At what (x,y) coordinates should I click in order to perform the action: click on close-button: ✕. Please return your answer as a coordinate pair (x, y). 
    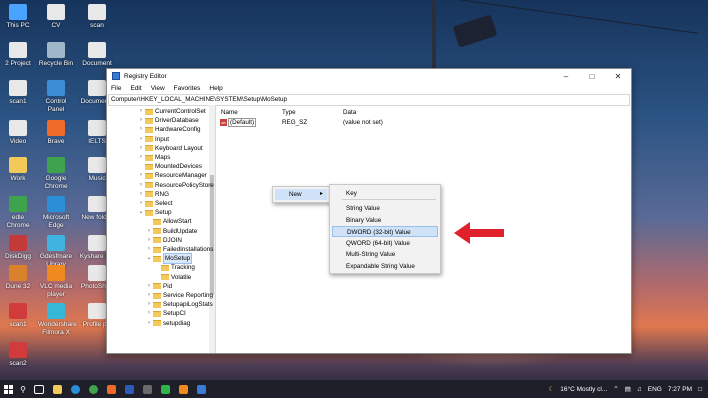
    Looking at the image, I should click on (618, 76).